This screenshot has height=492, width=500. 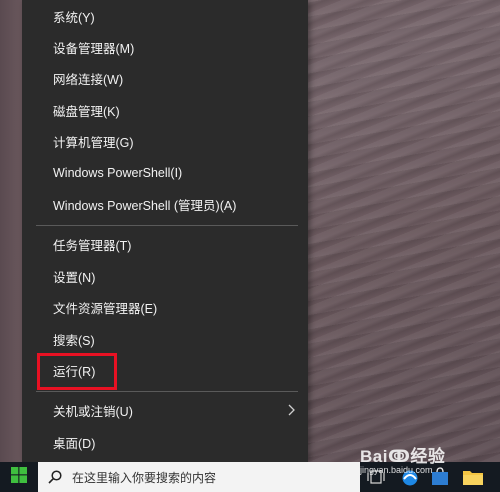 I want to click on menu-item-disk-management: 磁盘管理(K), so click(x=165, y=110).